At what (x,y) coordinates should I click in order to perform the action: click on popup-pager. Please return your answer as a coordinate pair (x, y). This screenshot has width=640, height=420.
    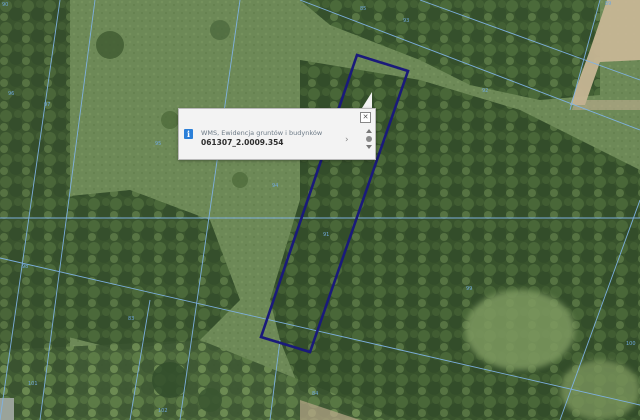
    Looking at the image, I should click on (369, 142).